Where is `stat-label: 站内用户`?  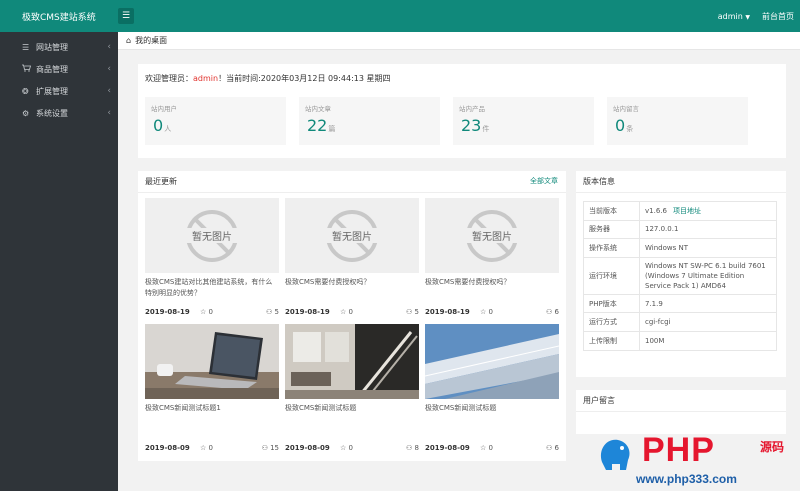 stat-label: 站内用户 is located at coordinates (164, 109).